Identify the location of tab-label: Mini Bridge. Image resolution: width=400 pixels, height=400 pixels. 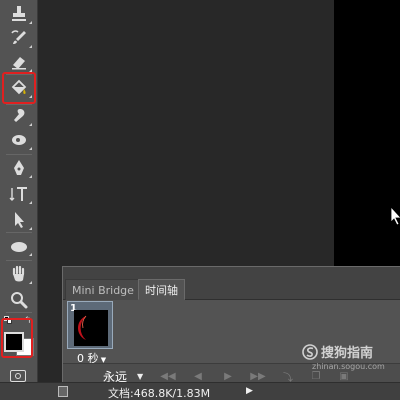
(103, 290).